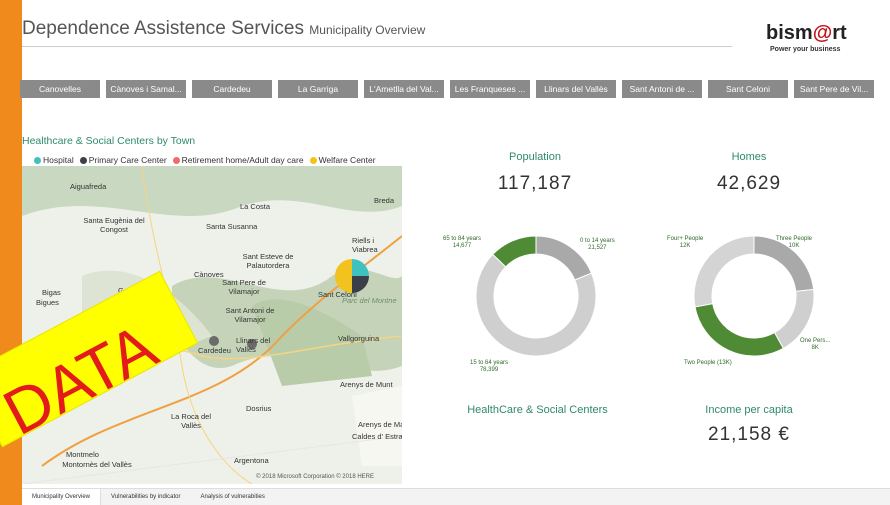  I want to click on brand-tagline: Power your business, so click(805, 49).